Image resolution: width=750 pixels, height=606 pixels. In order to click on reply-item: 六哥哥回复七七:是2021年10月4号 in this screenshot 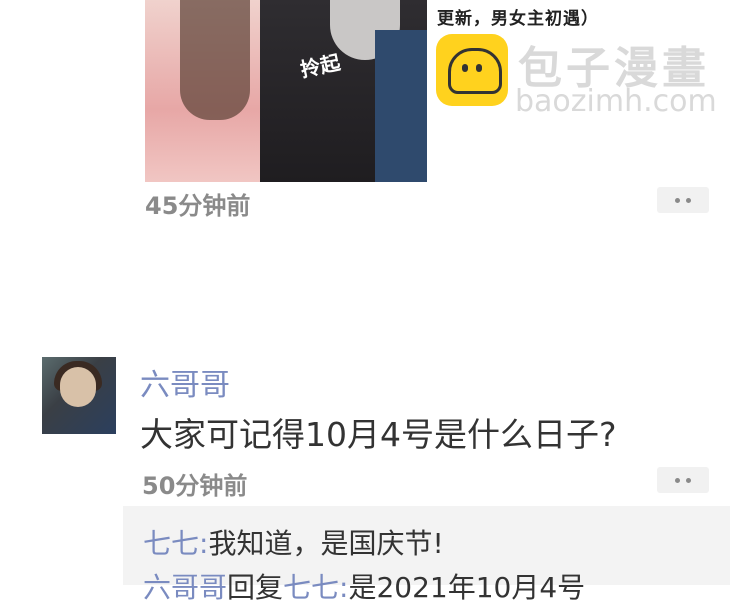, I will do `click(364, 586)`.